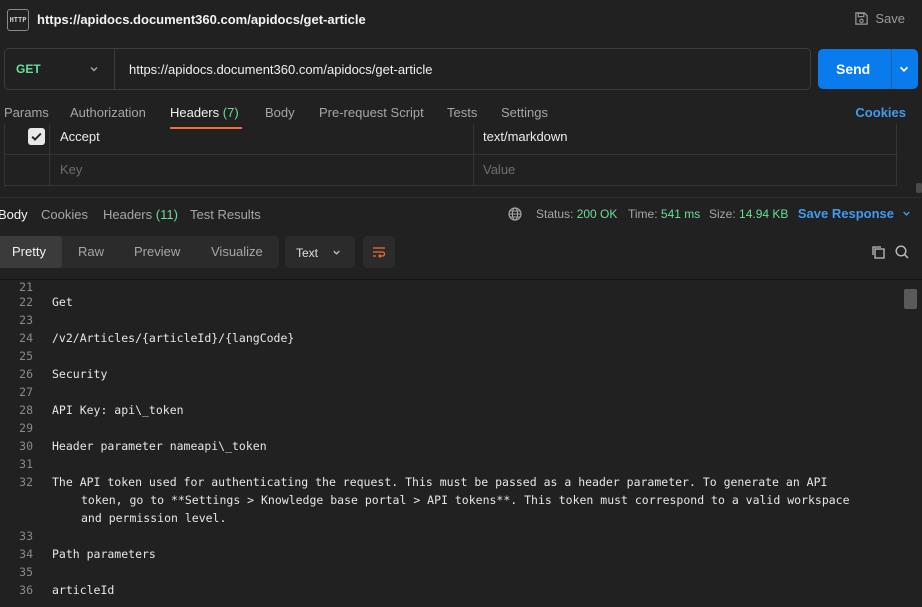 The height and width of the screenshot is (607, 922). What do you see at coordinates (862, 18) in the screenshot?
I see `floppy-disk-icon` at bounding box center [862, 18].